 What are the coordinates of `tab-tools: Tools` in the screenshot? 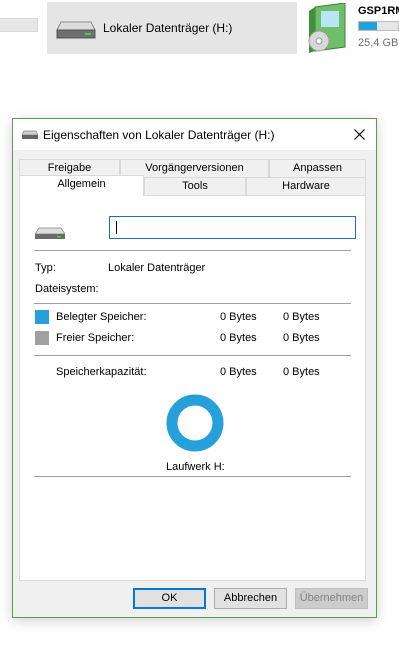 It's located at (195, 186).